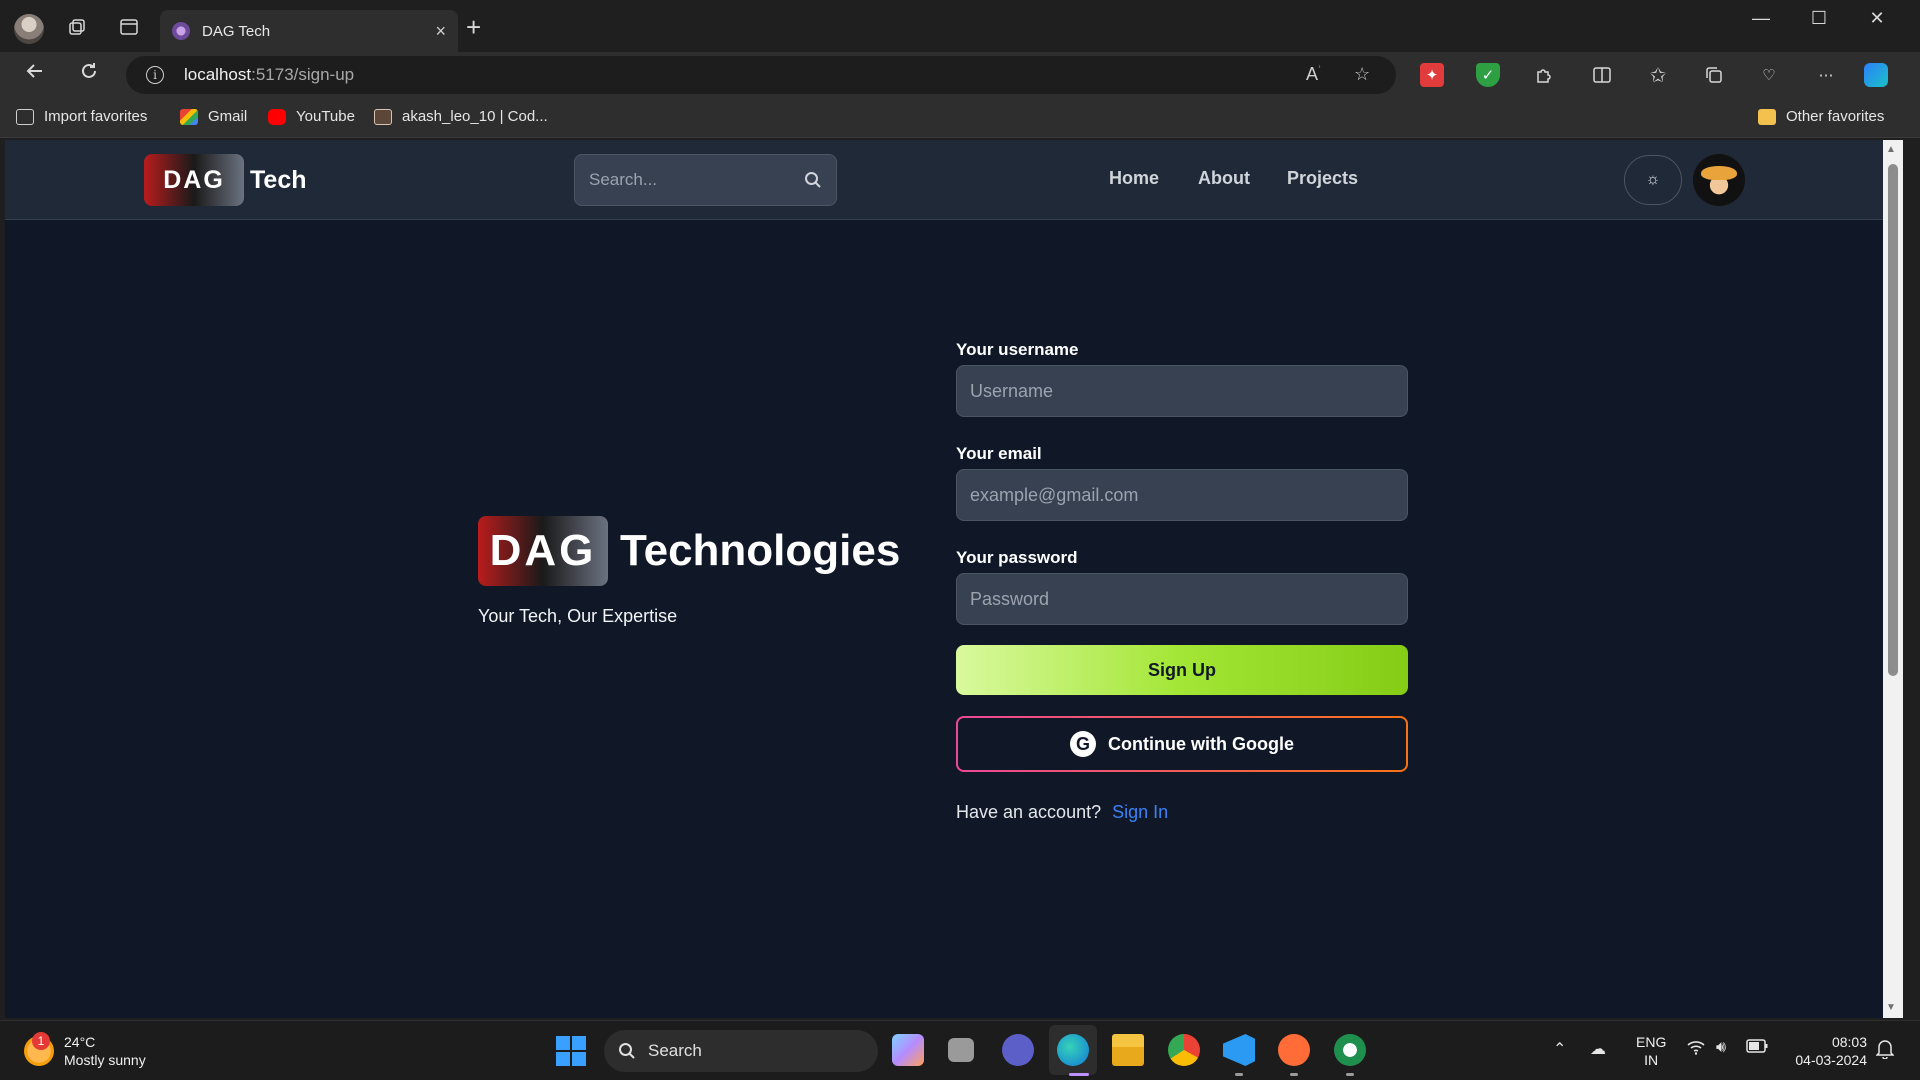  Describe the element at coordinates (1294, 1050) in the screenshot. I see `postman-icon` at that location.